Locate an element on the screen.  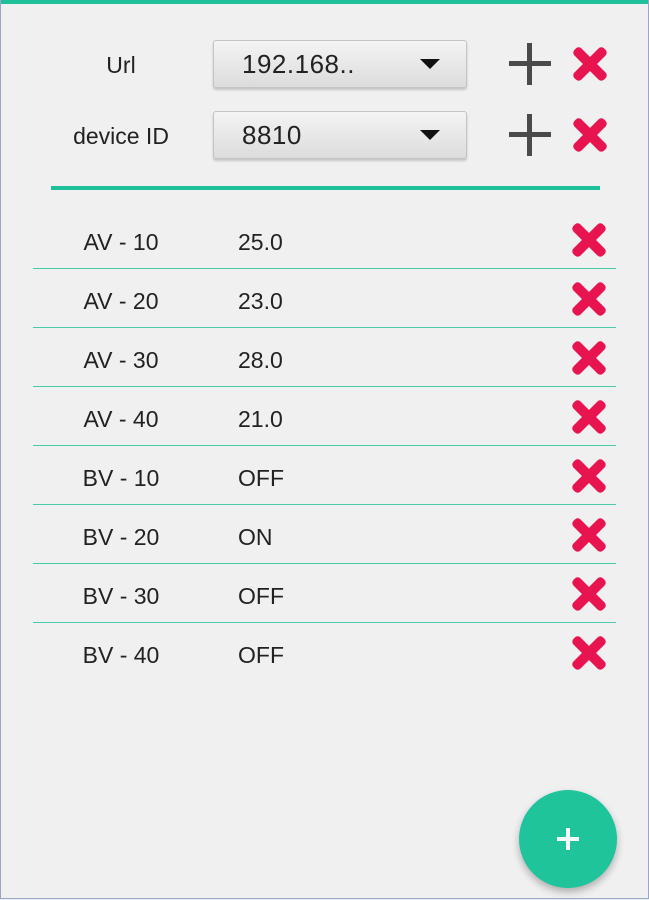
point-name: AV - 30 is located at coordinates (121, 360).